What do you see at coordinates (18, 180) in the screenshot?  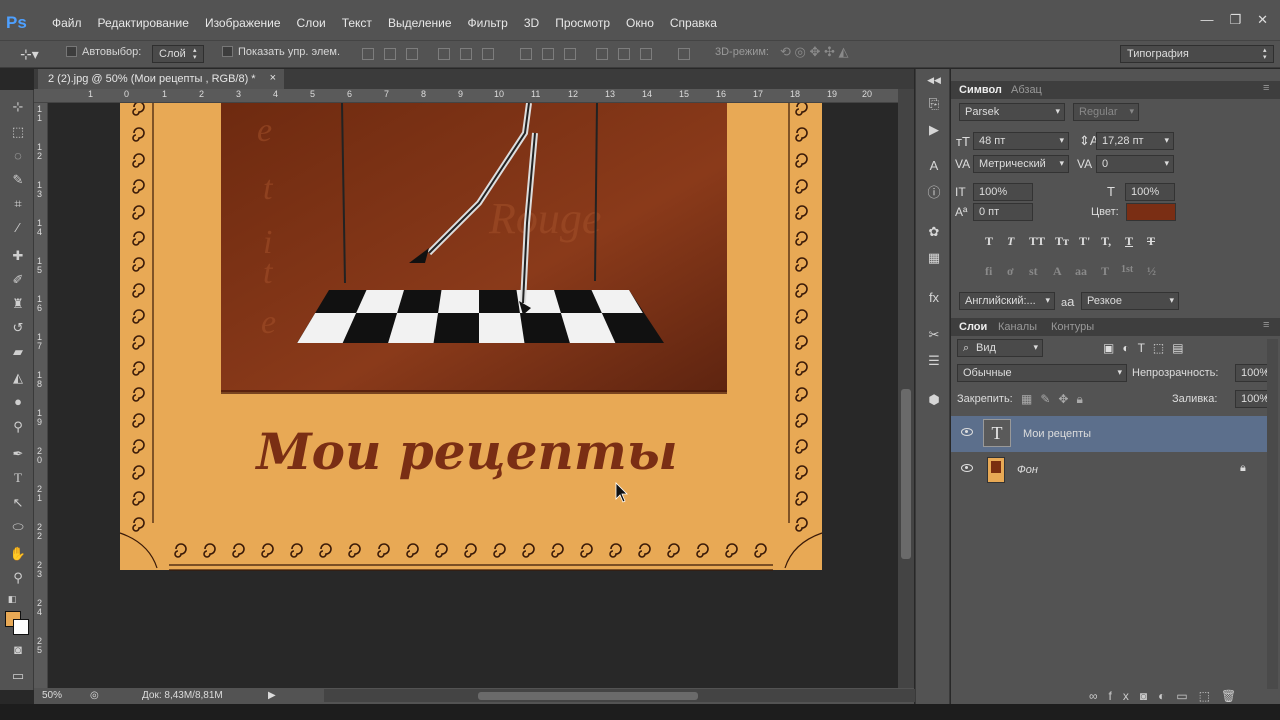 I see `quick-select-tool-icon: ✎` at bounding box center [18, 180].